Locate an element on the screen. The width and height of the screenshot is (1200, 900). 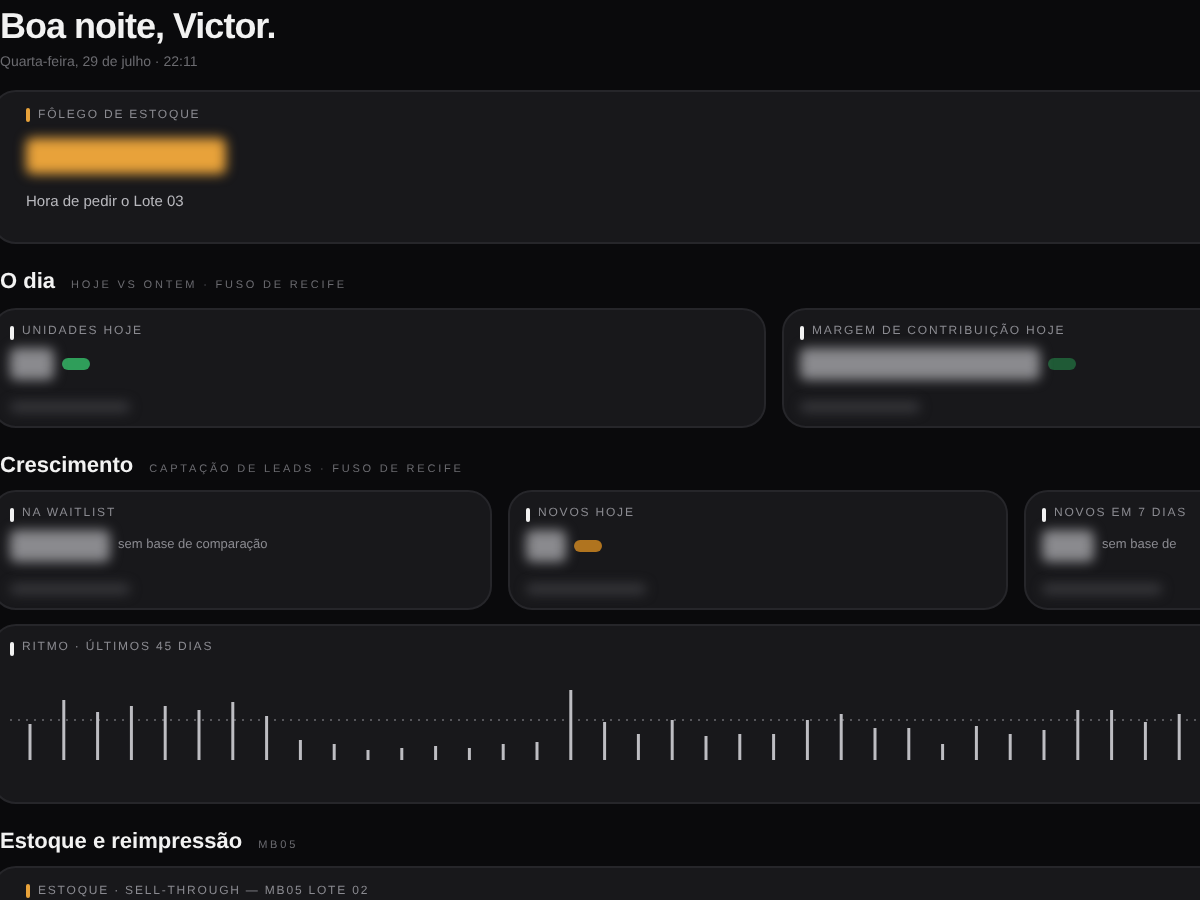
section-title: O dia is located at coordinates (28, 283).